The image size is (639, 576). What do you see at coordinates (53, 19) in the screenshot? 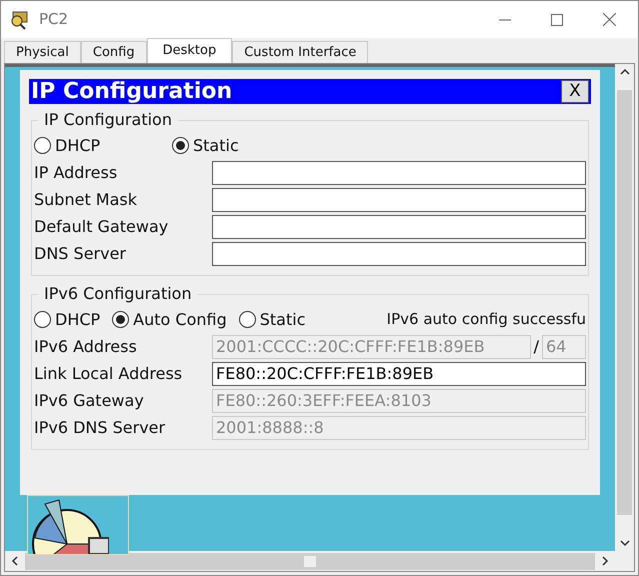
I see `window-title: PC2` at bounding box center [53, 19].